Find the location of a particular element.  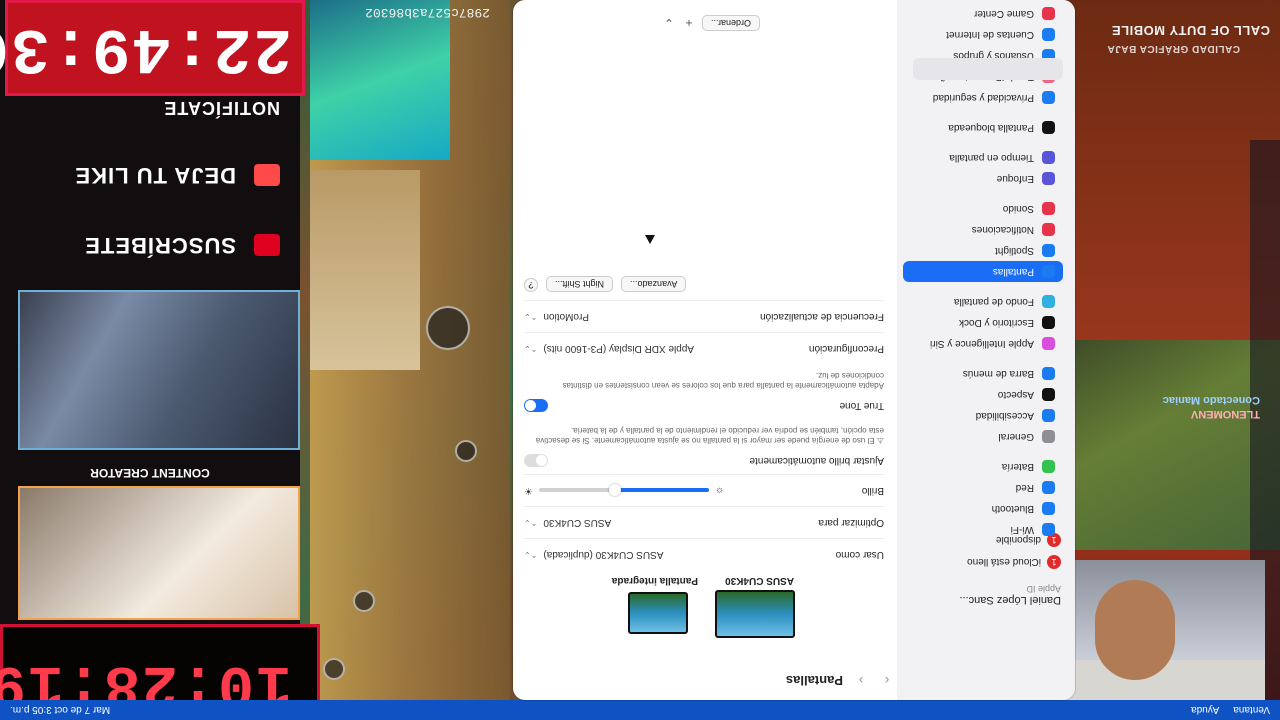

game-tarp is located at coordinates (380, 80).